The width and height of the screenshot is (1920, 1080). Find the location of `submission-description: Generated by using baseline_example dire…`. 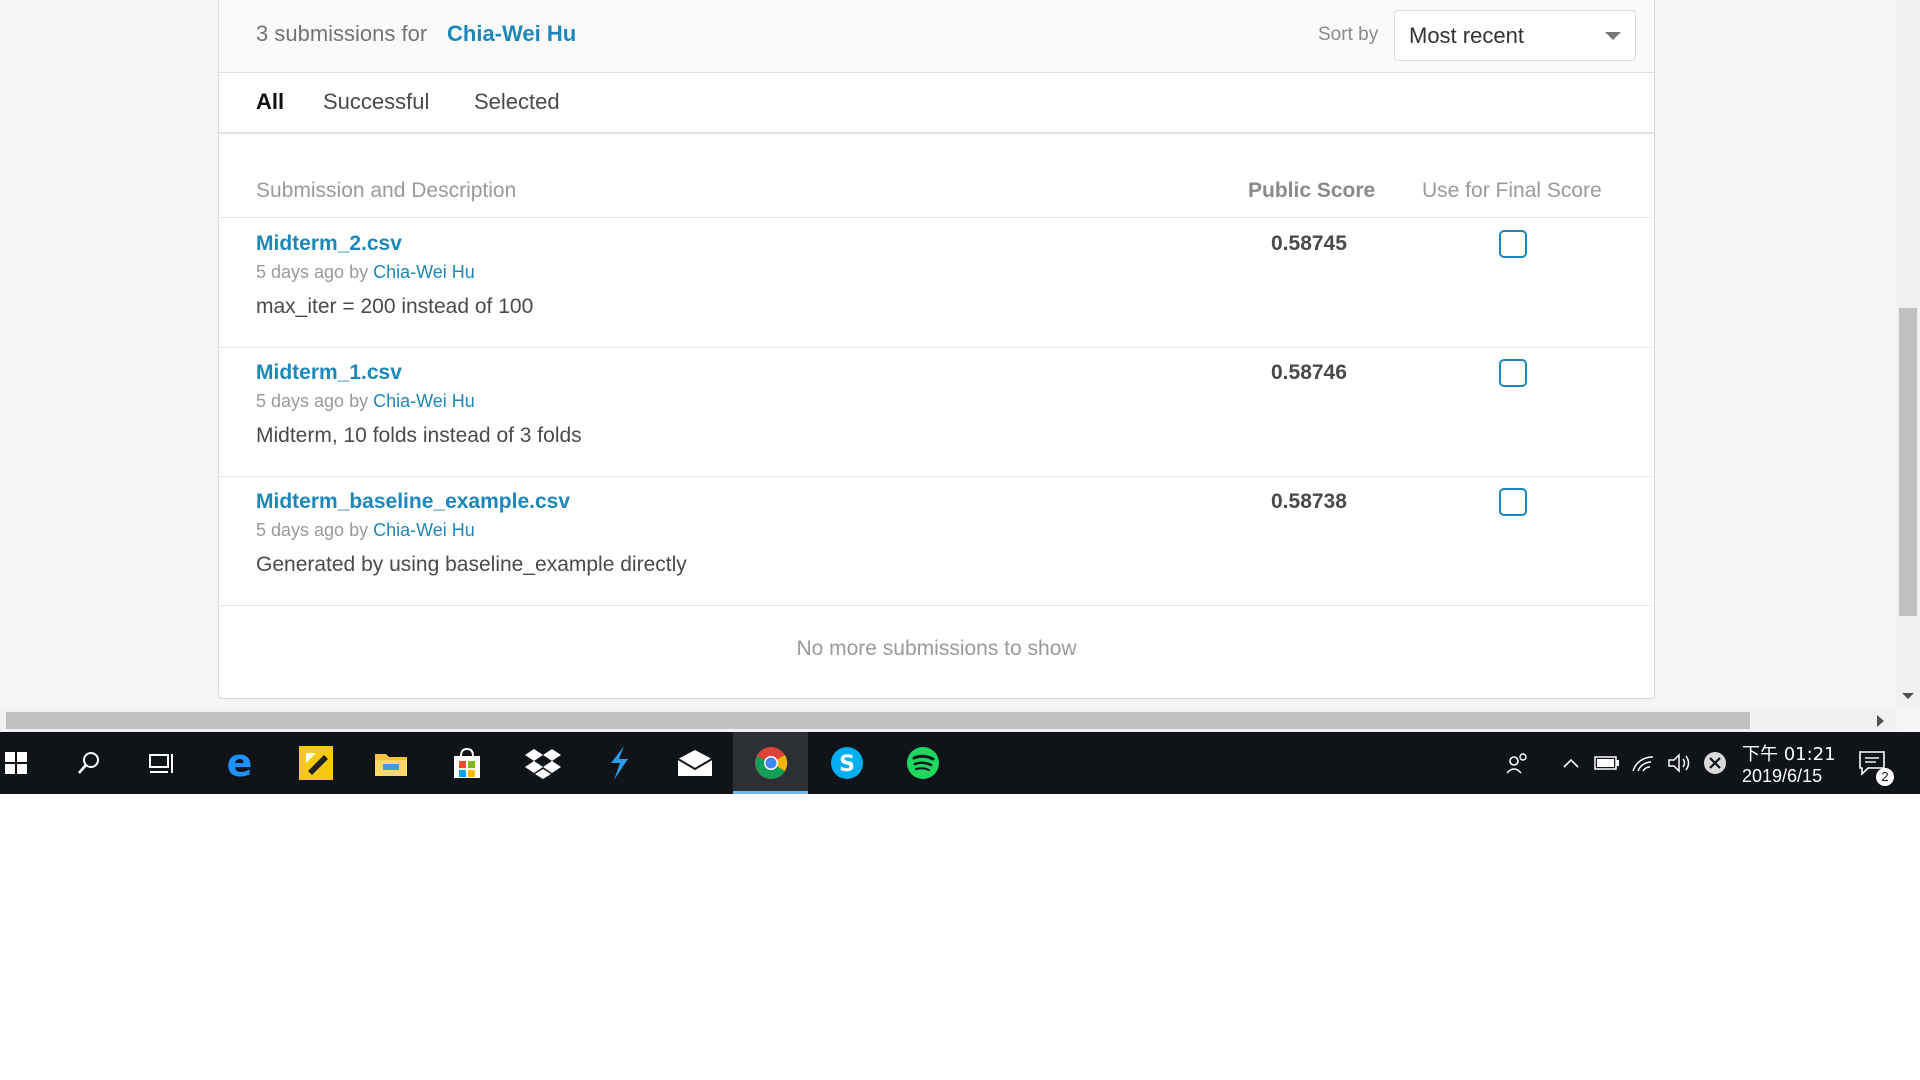

submission-description: Generated by using baseline_example dire… is located at coordinates (471, 564).